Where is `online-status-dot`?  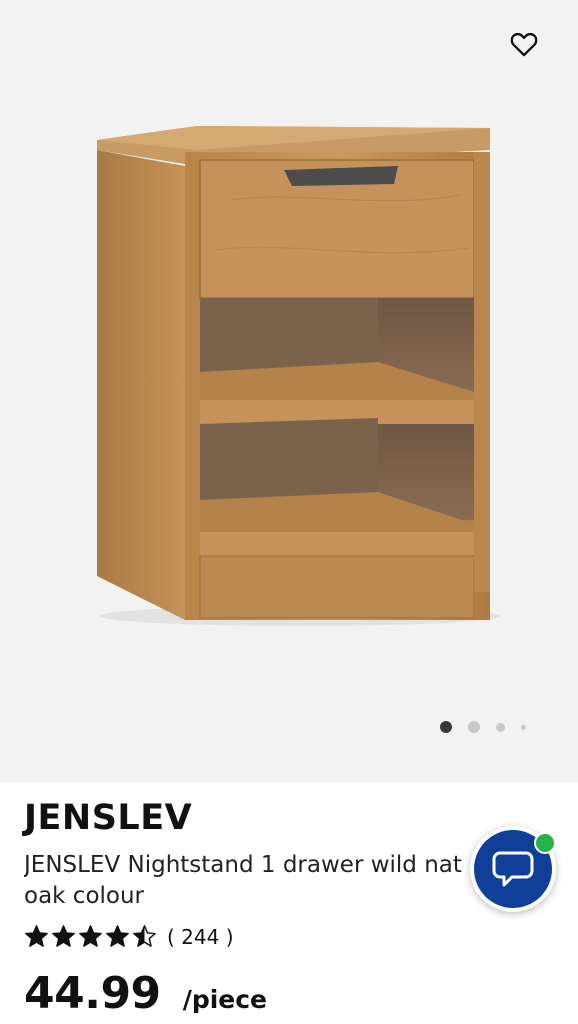 online-status-dot is located at coordinates (545, 843).